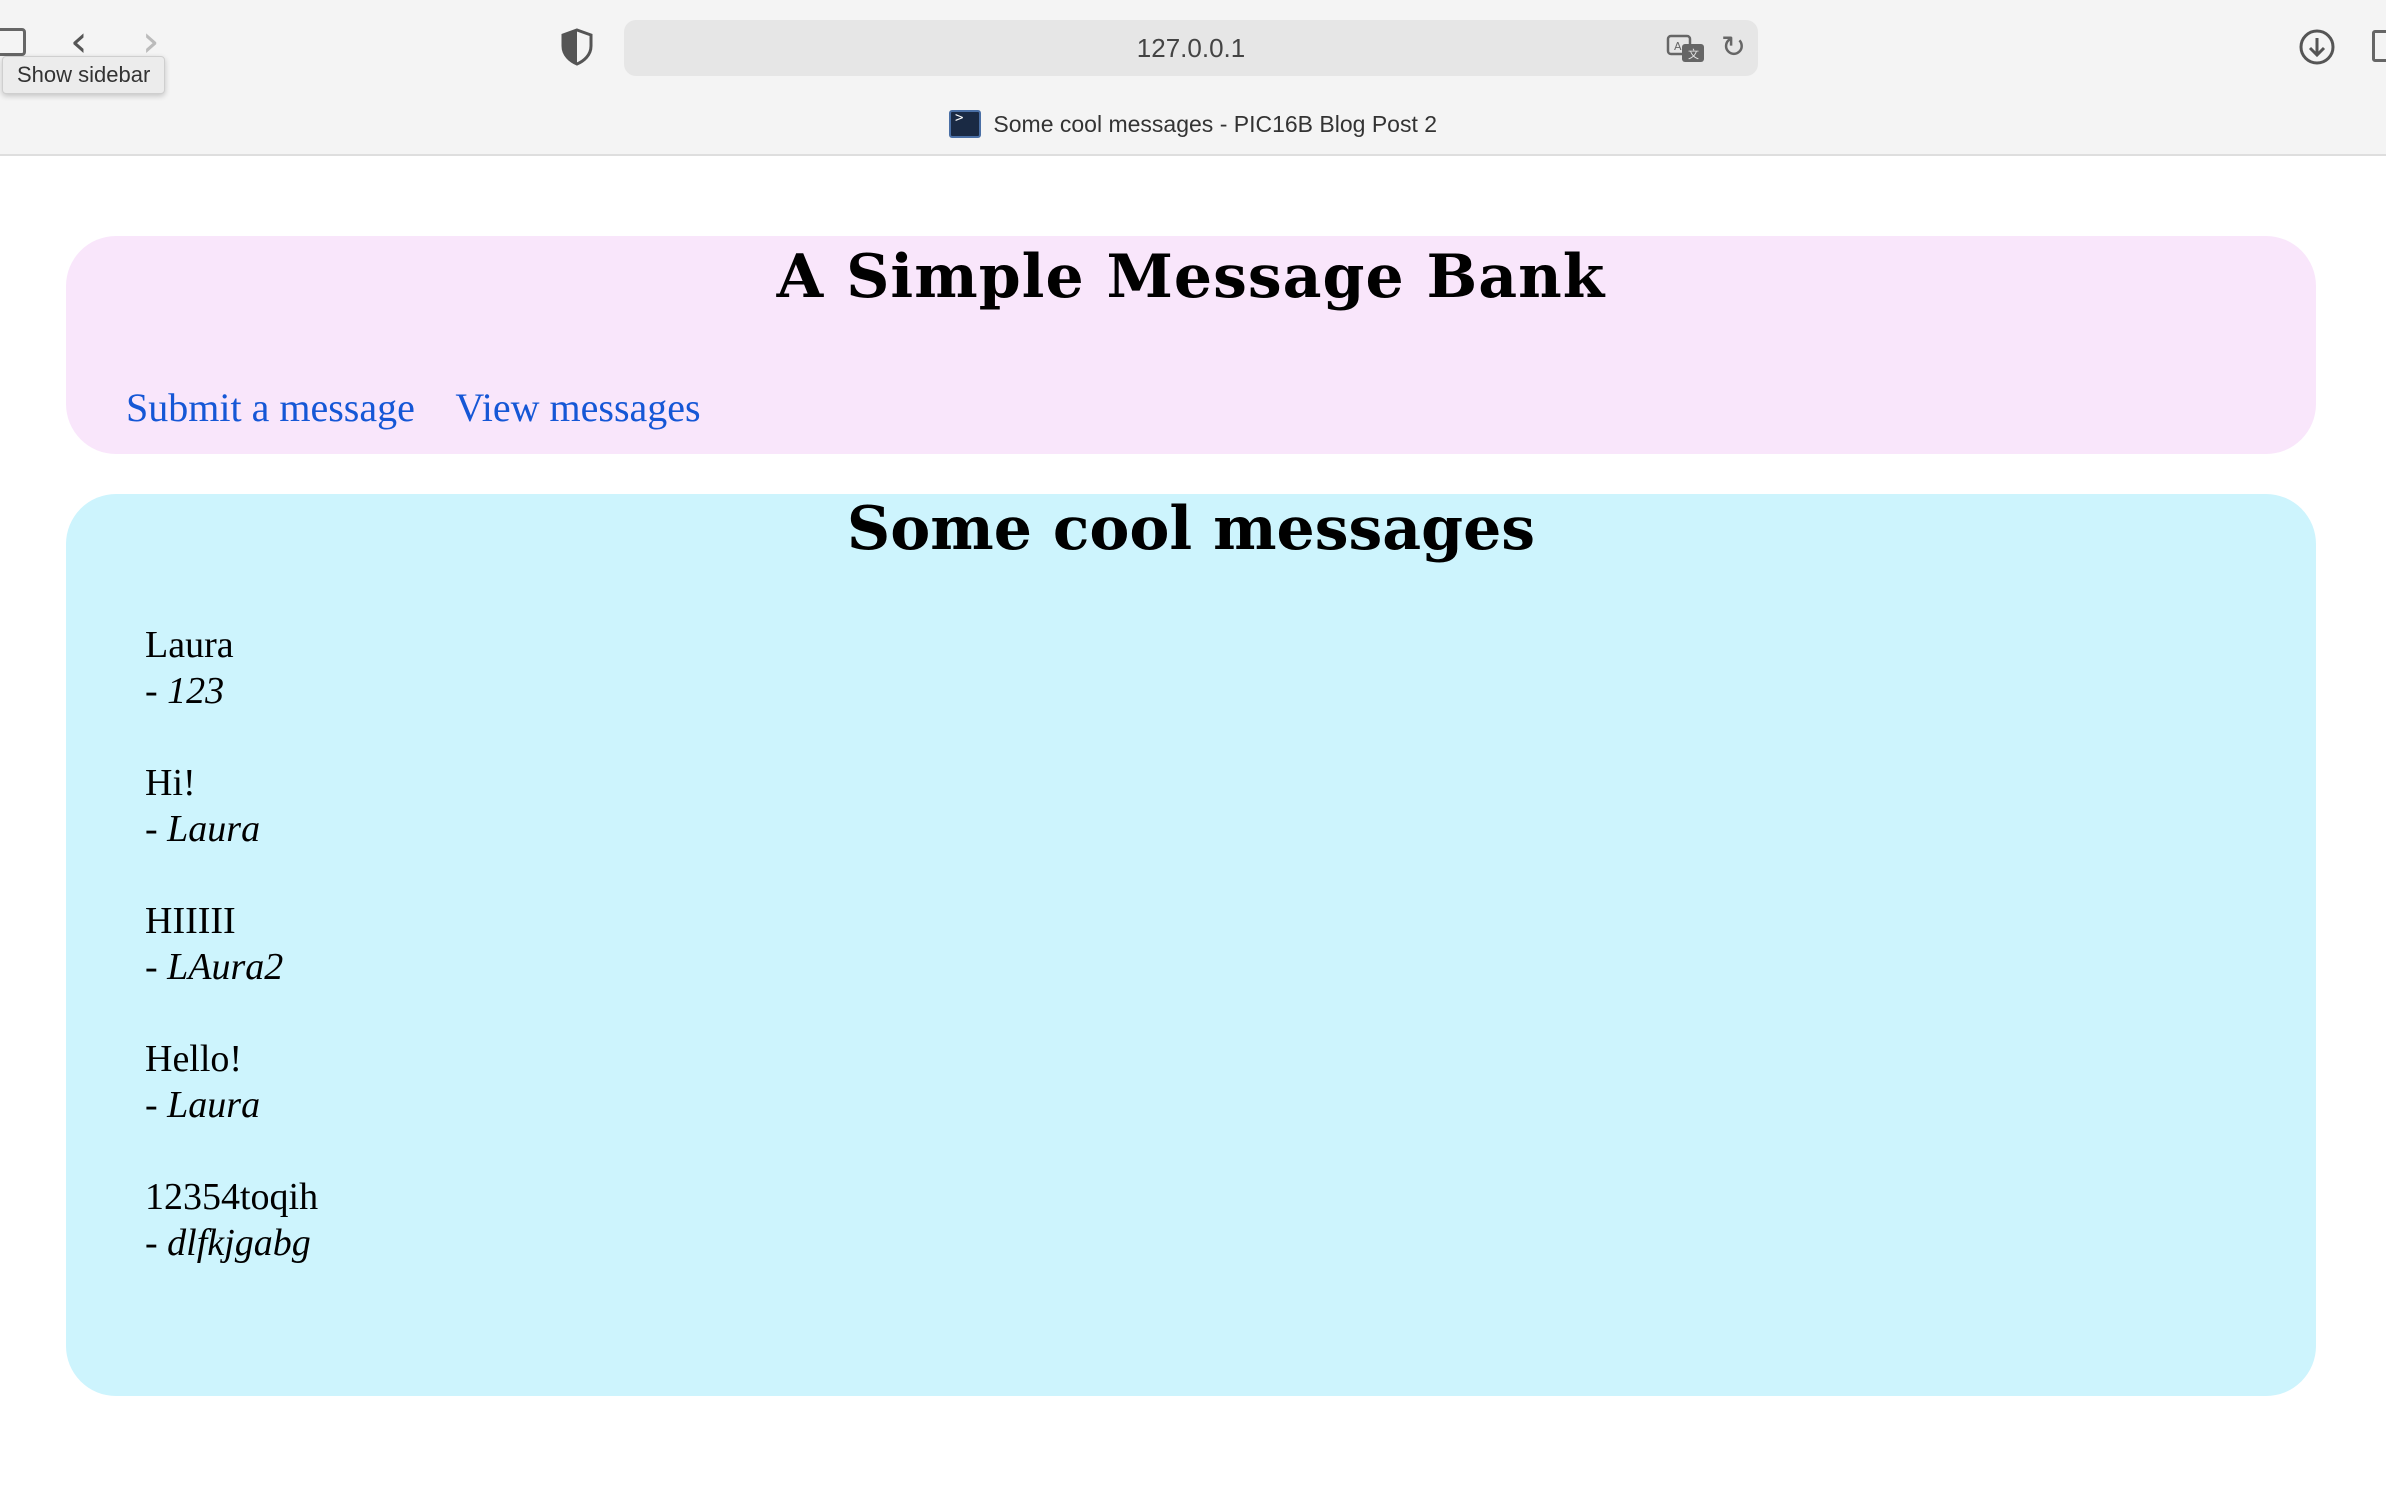 The height and width of the screenshot is (1490, 2386). Describe the element at coordinates (231, 668) in the screenshot. I see `message-item: Laura - 123` at that location.